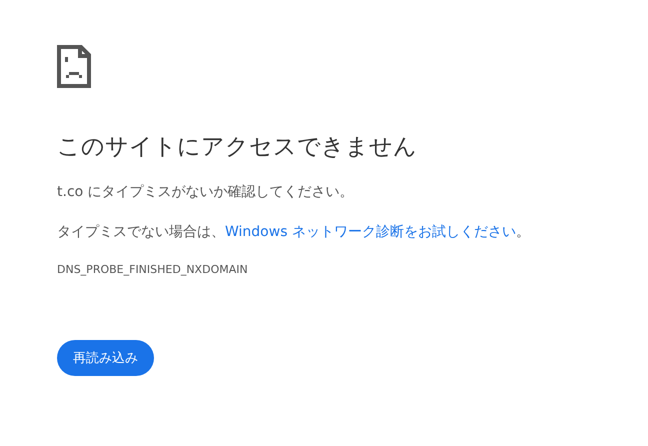 This screenshot has width=648, height=446. Describe the element at coordinates (370, 232) in the screenshot. I see `diagnostics-link: Windows ネットワーク診断をお試しください` at that location.